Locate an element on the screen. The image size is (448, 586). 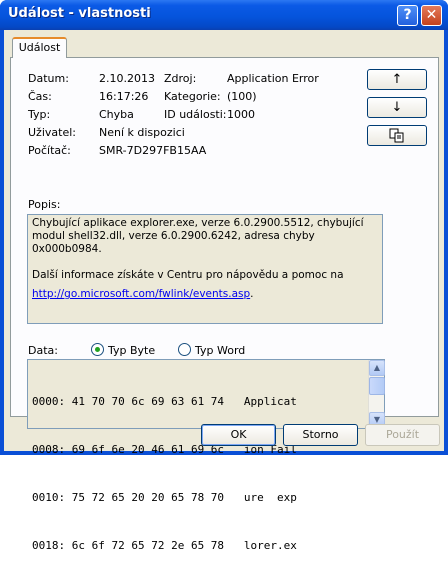
next-event-button: ↓ is located at coordinates (397, 107).